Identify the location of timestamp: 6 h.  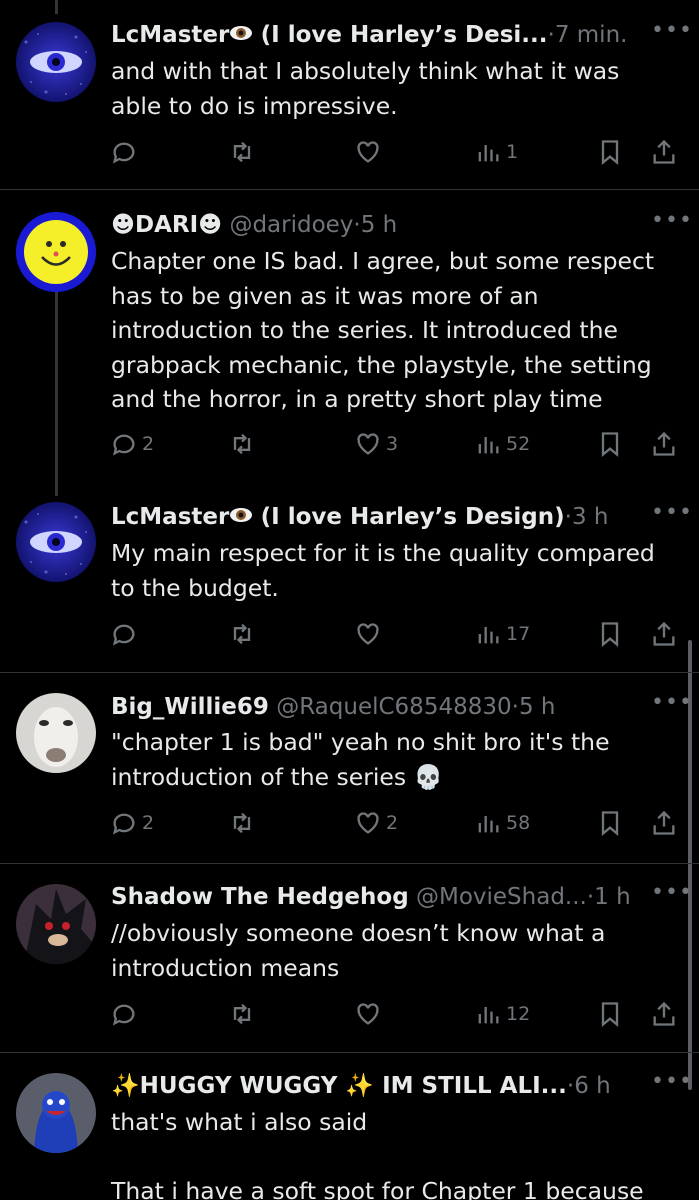
(592, 1086).